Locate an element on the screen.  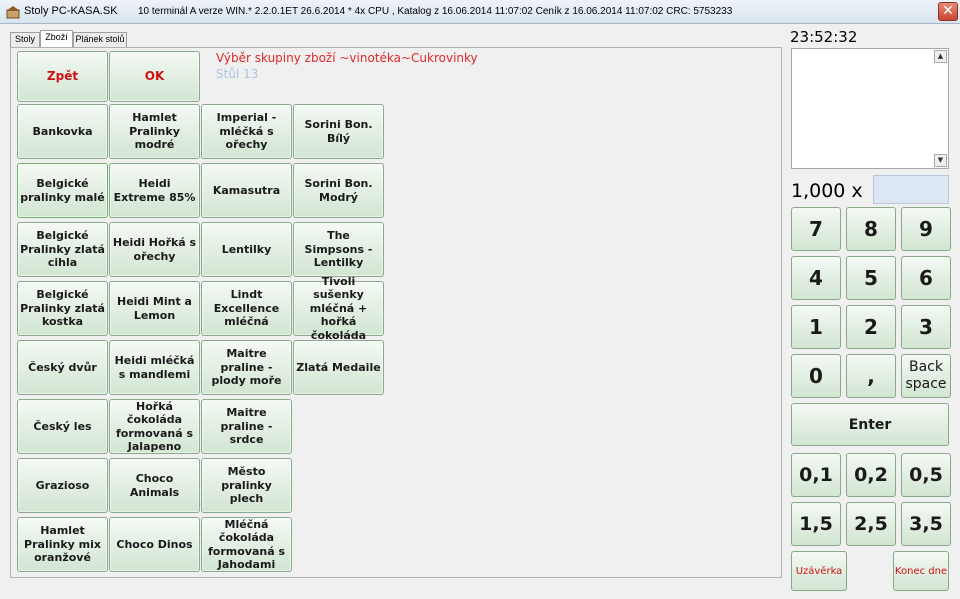
product-button: Tivoli sušenky mléčná + hořká čokoláda is located at coordinates (338, 308).